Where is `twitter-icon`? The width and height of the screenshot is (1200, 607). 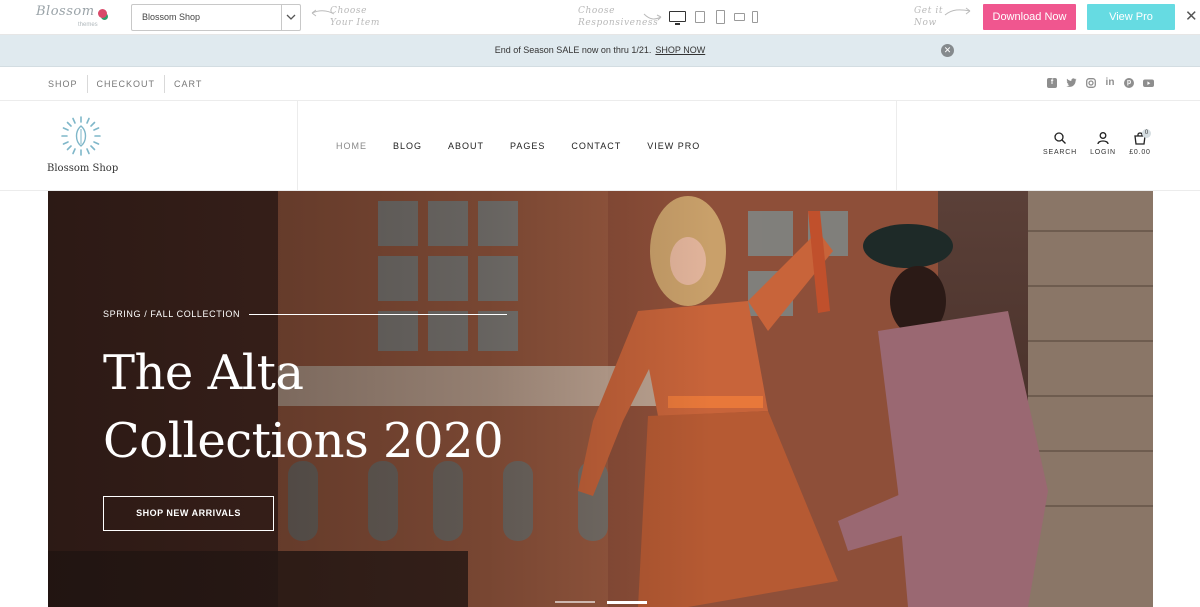
twitter-icon is located at coordinates (1071, 83).